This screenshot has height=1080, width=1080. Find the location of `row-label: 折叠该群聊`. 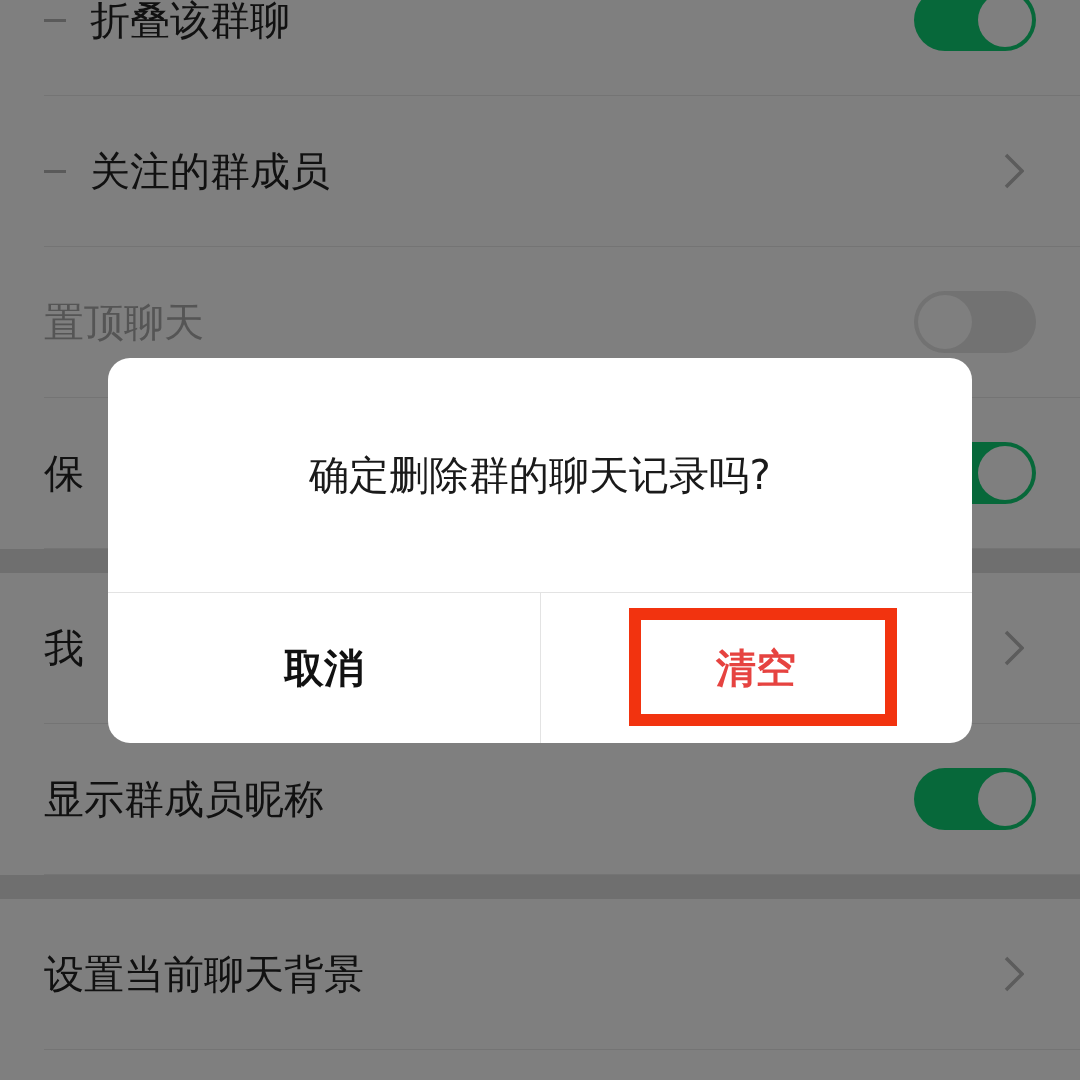

row-label: 折叠该群聊 is located at coordinates (190, 22).